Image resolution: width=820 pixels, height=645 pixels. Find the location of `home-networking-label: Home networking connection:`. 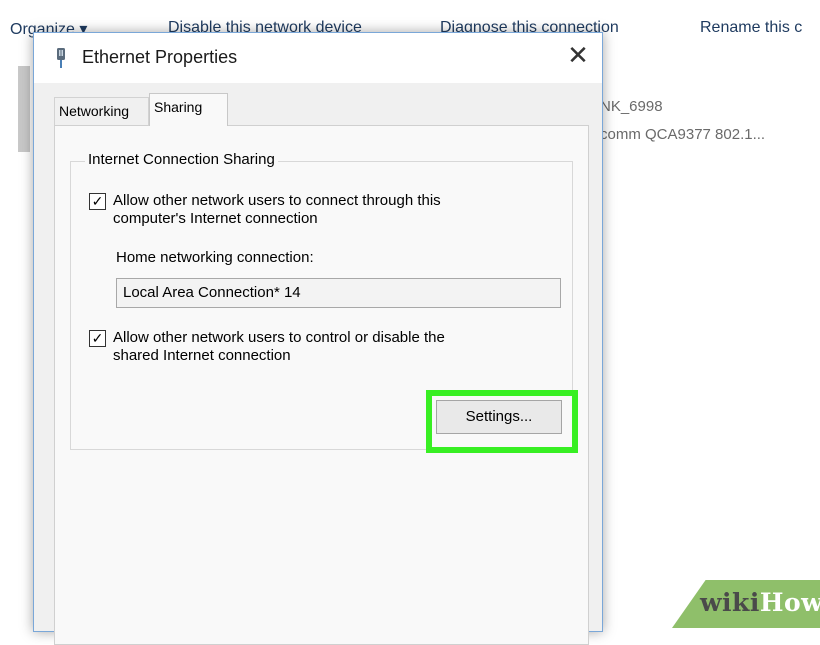

home-networking-label: Home networking connection: is located at coordinates (215, 257).